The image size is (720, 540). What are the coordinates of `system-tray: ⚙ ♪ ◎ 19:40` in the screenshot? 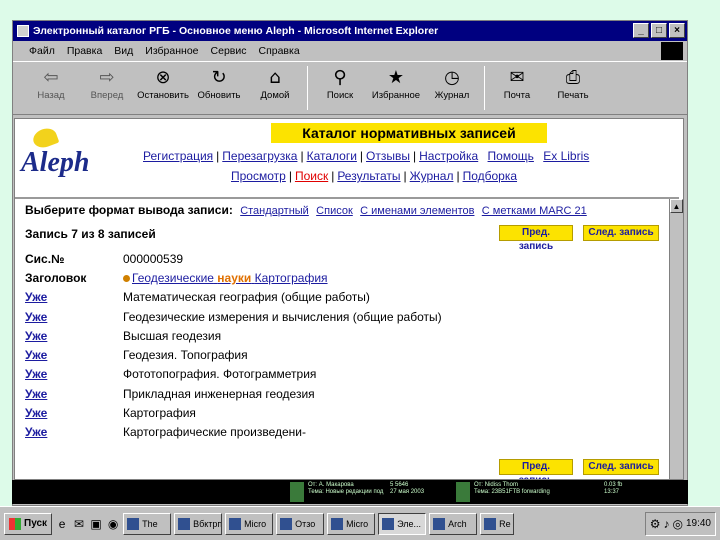 It's located at (680, 523).